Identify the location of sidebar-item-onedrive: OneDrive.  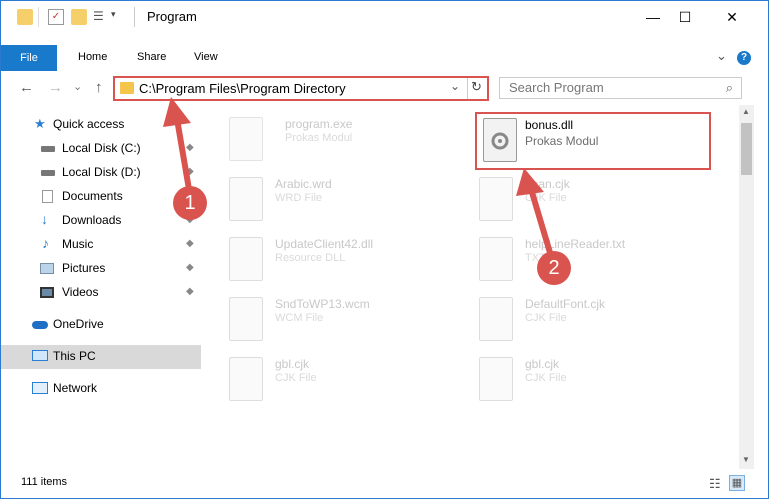
(101, 325).